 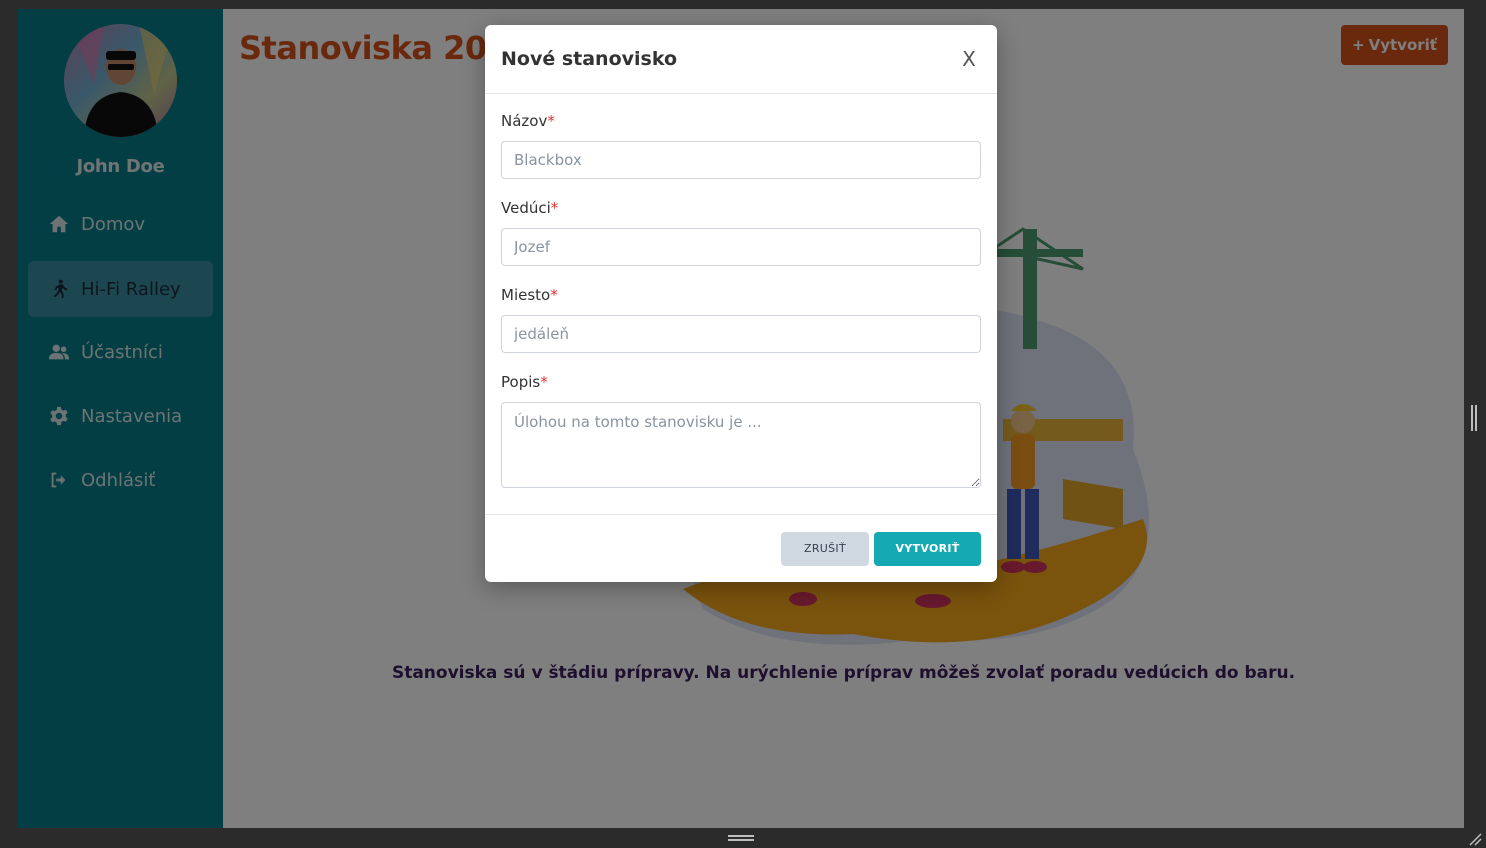 I want to click on resize-corner-icon, so click(x=1475, y=839).